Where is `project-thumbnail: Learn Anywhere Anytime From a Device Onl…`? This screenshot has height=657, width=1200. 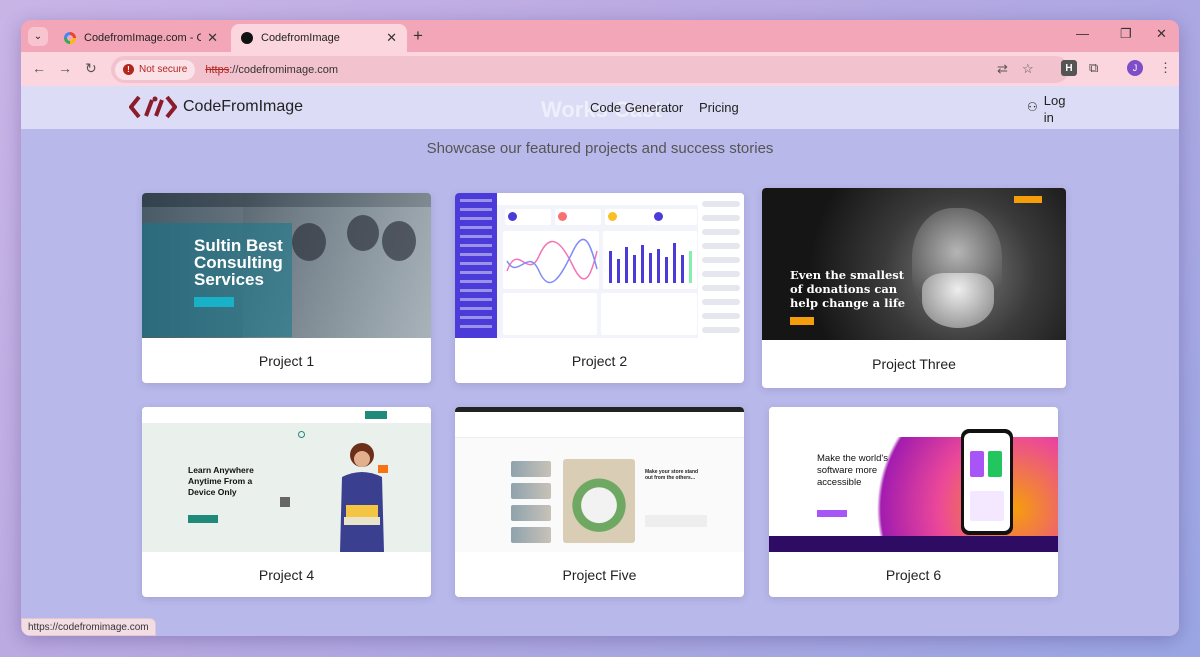
project-thumbnail: Learn Anywhere Anytime From a Device Onl… is located at coordinates (286, 479).